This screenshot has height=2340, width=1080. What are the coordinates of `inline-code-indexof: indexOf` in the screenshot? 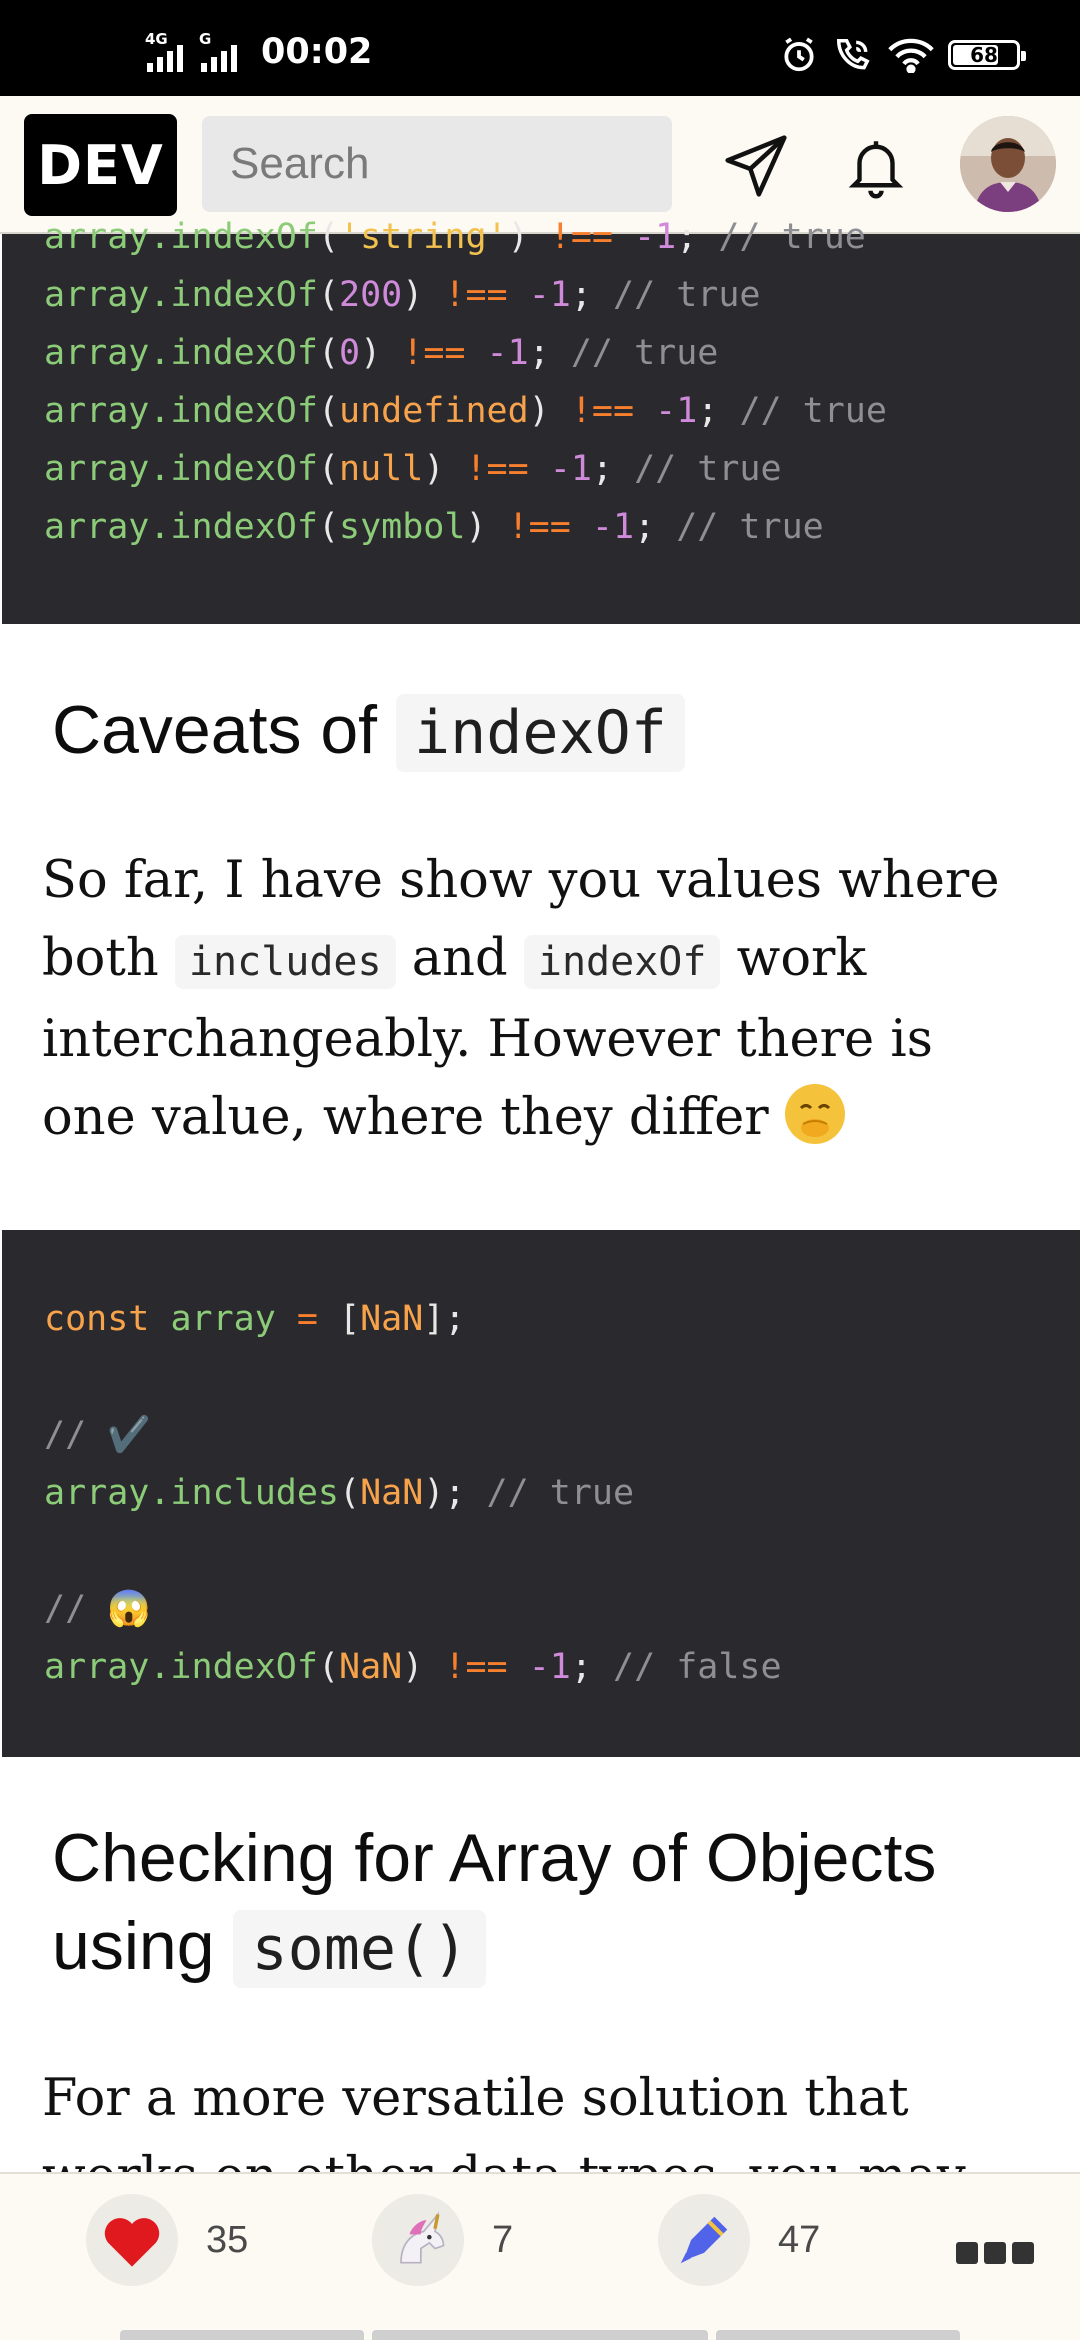 It's located at (622, 962).